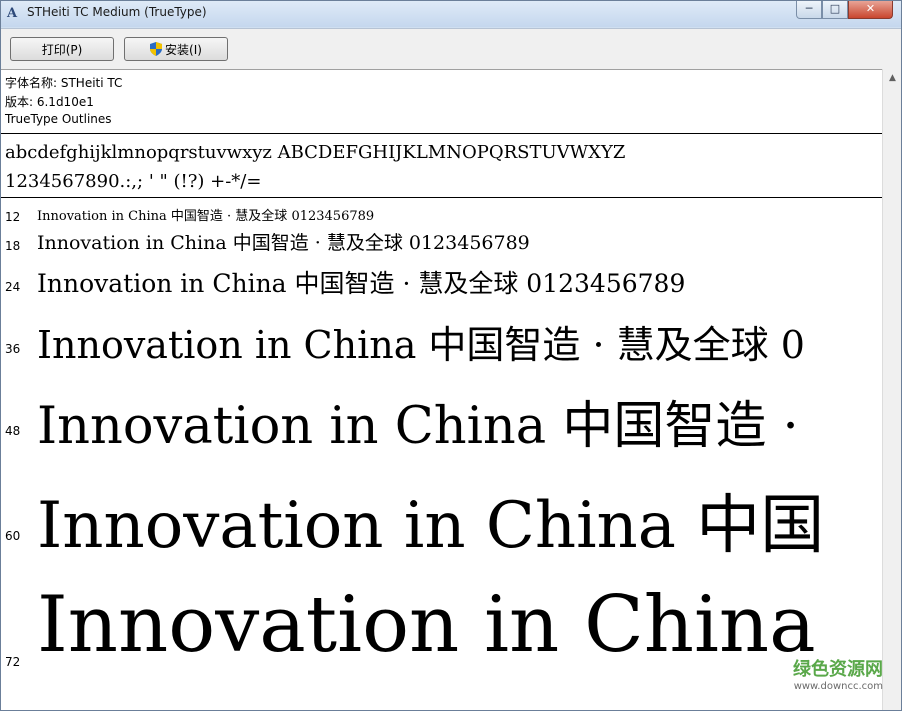 This screenshot has width=902, height=711. I want to click on window-title: STHeiti TC Medium (TrueType), so click(117, 12).